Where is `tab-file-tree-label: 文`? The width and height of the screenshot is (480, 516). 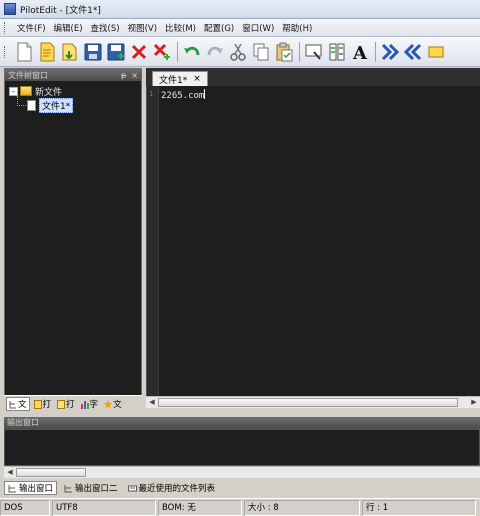
tab-file-tree-label: 文 is located at coordinates (22, 405).